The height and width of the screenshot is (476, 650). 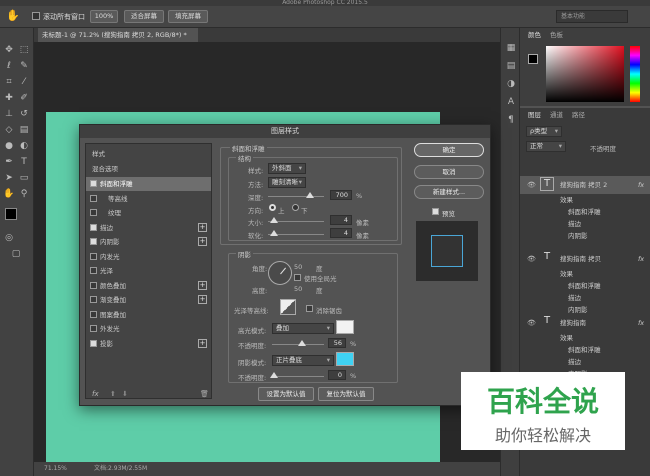 I want to click on properties-icon: ▤, so click(x=511, y=66).